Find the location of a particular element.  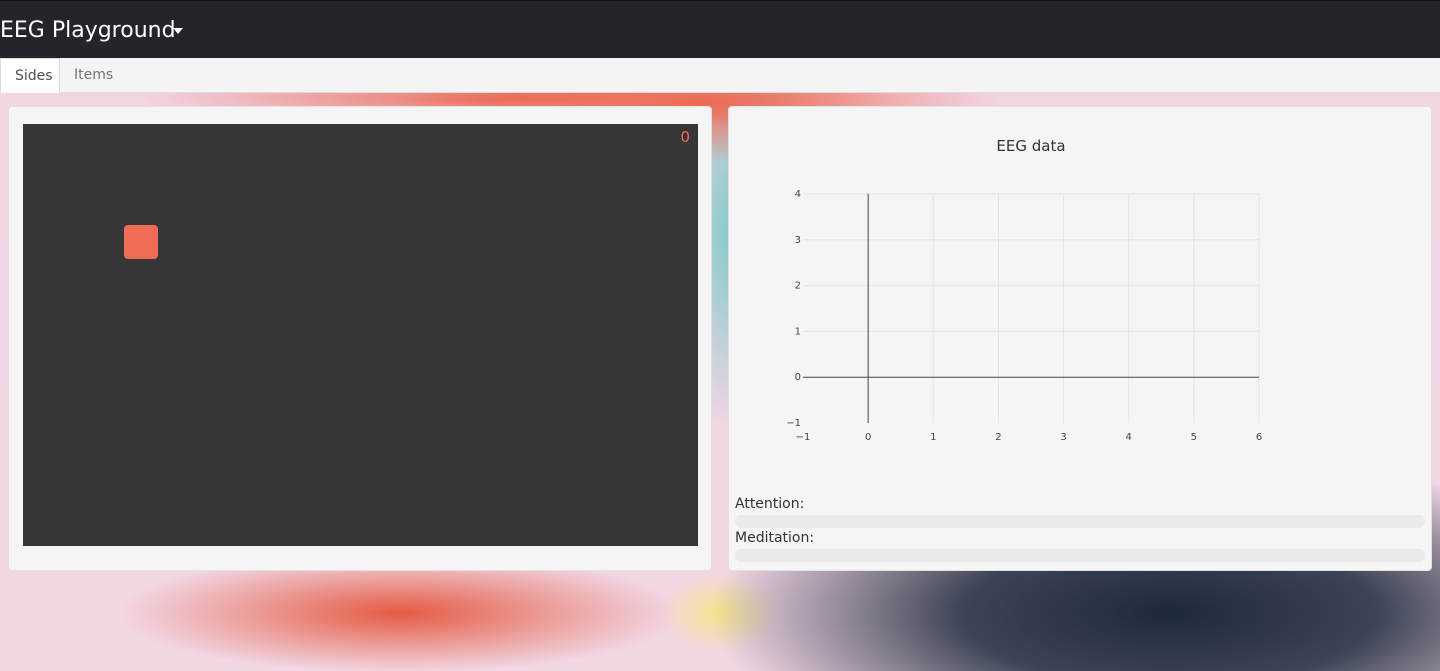

x-tick-label: 3 is located at coordinates (1063, 437).